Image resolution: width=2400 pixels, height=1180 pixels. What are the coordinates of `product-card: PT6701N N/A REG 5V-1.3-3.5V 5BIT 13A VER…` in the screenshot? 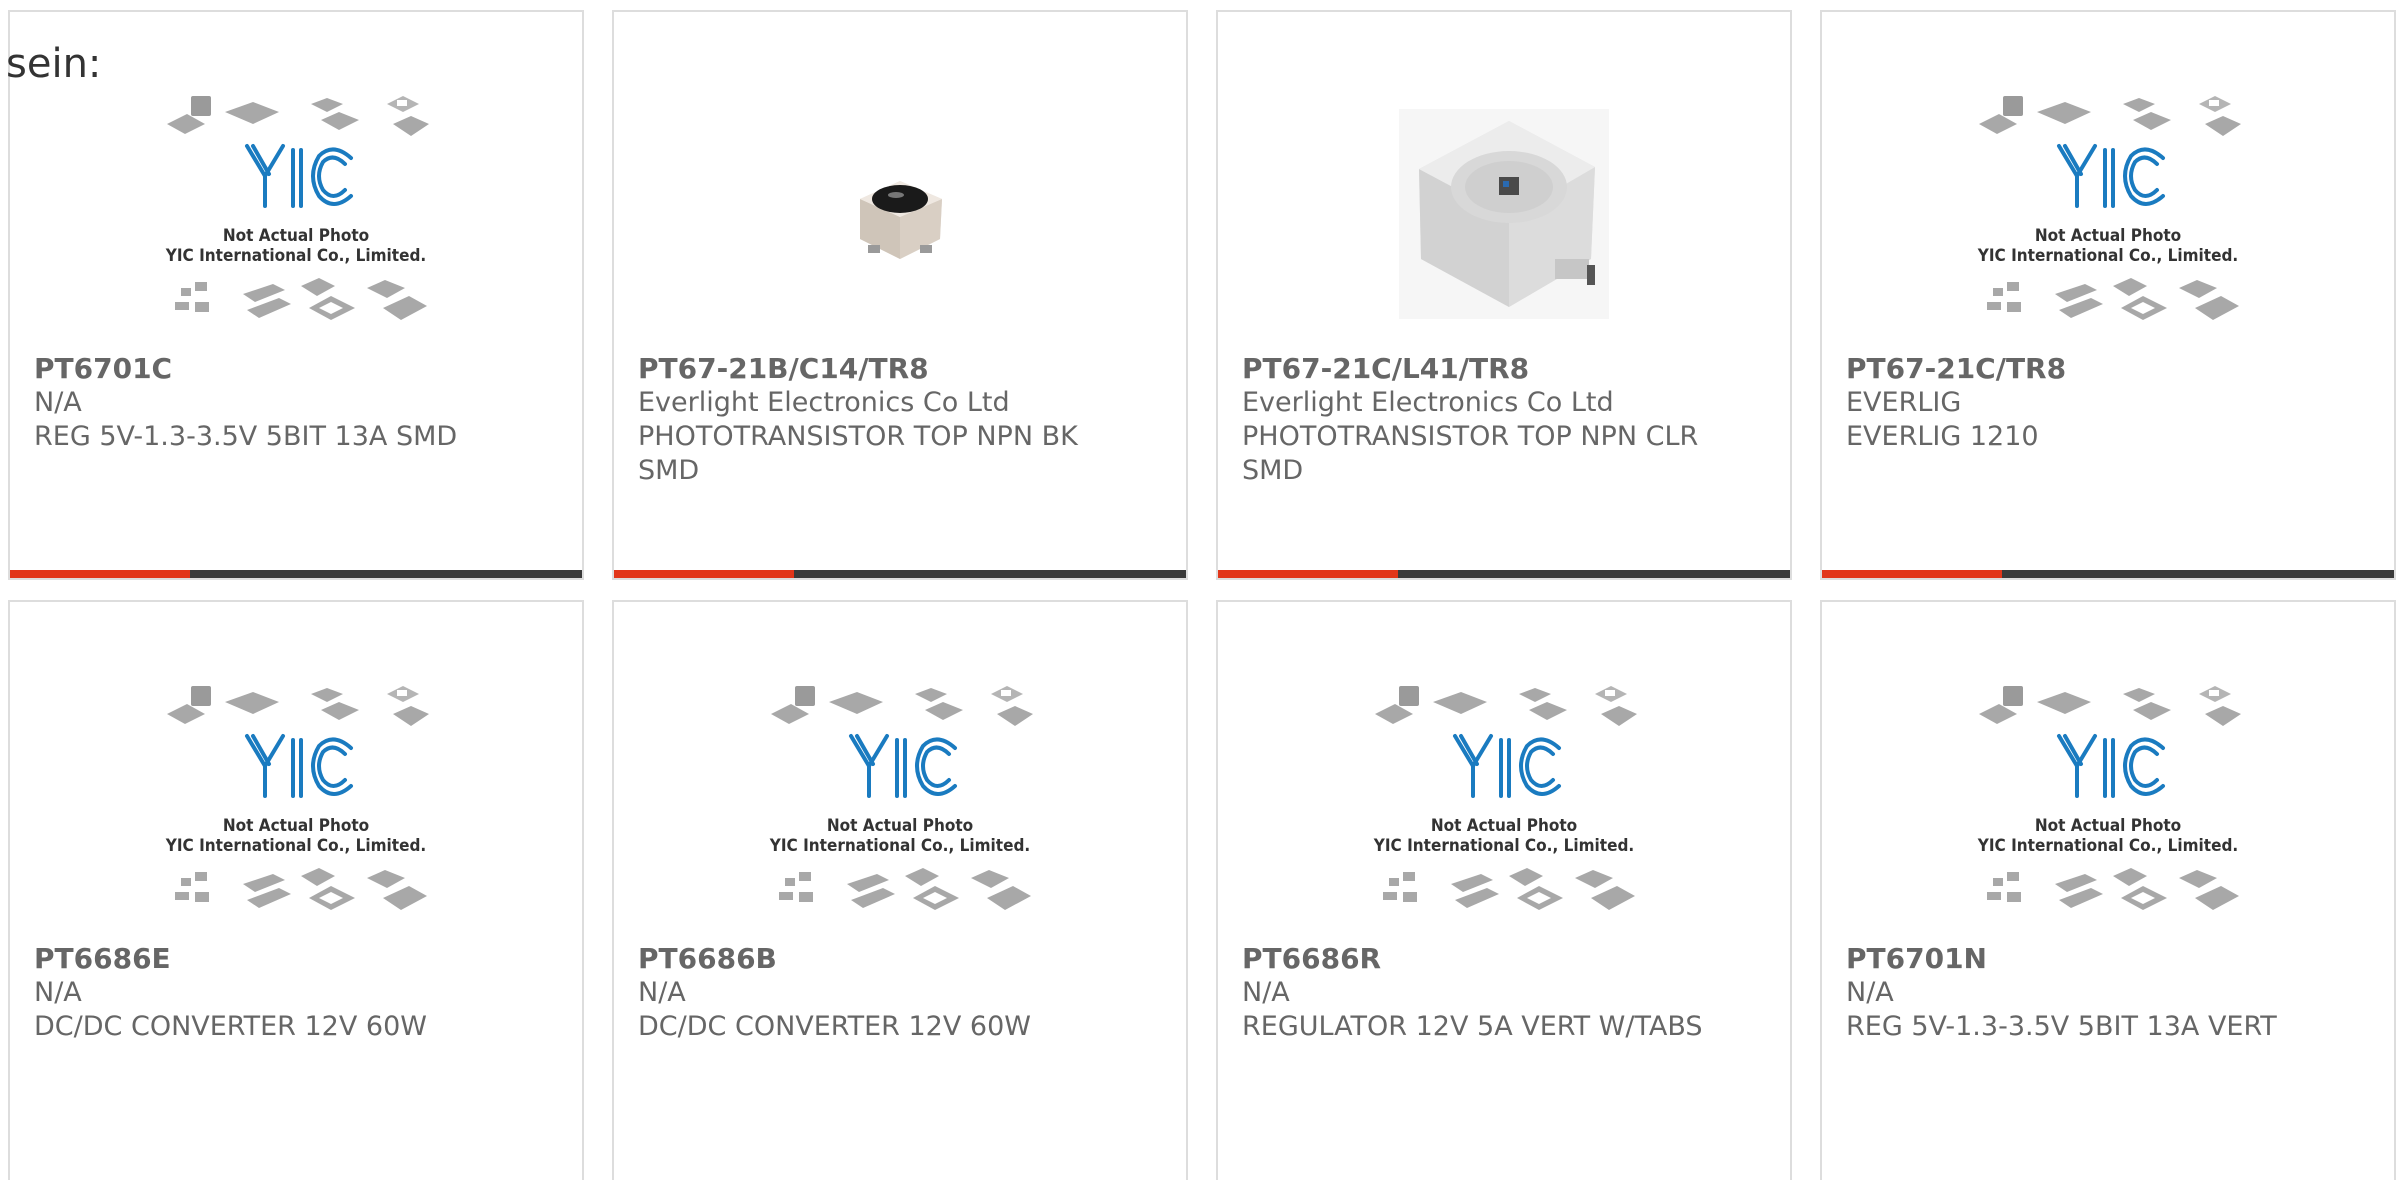 It's located at (2108, 890).